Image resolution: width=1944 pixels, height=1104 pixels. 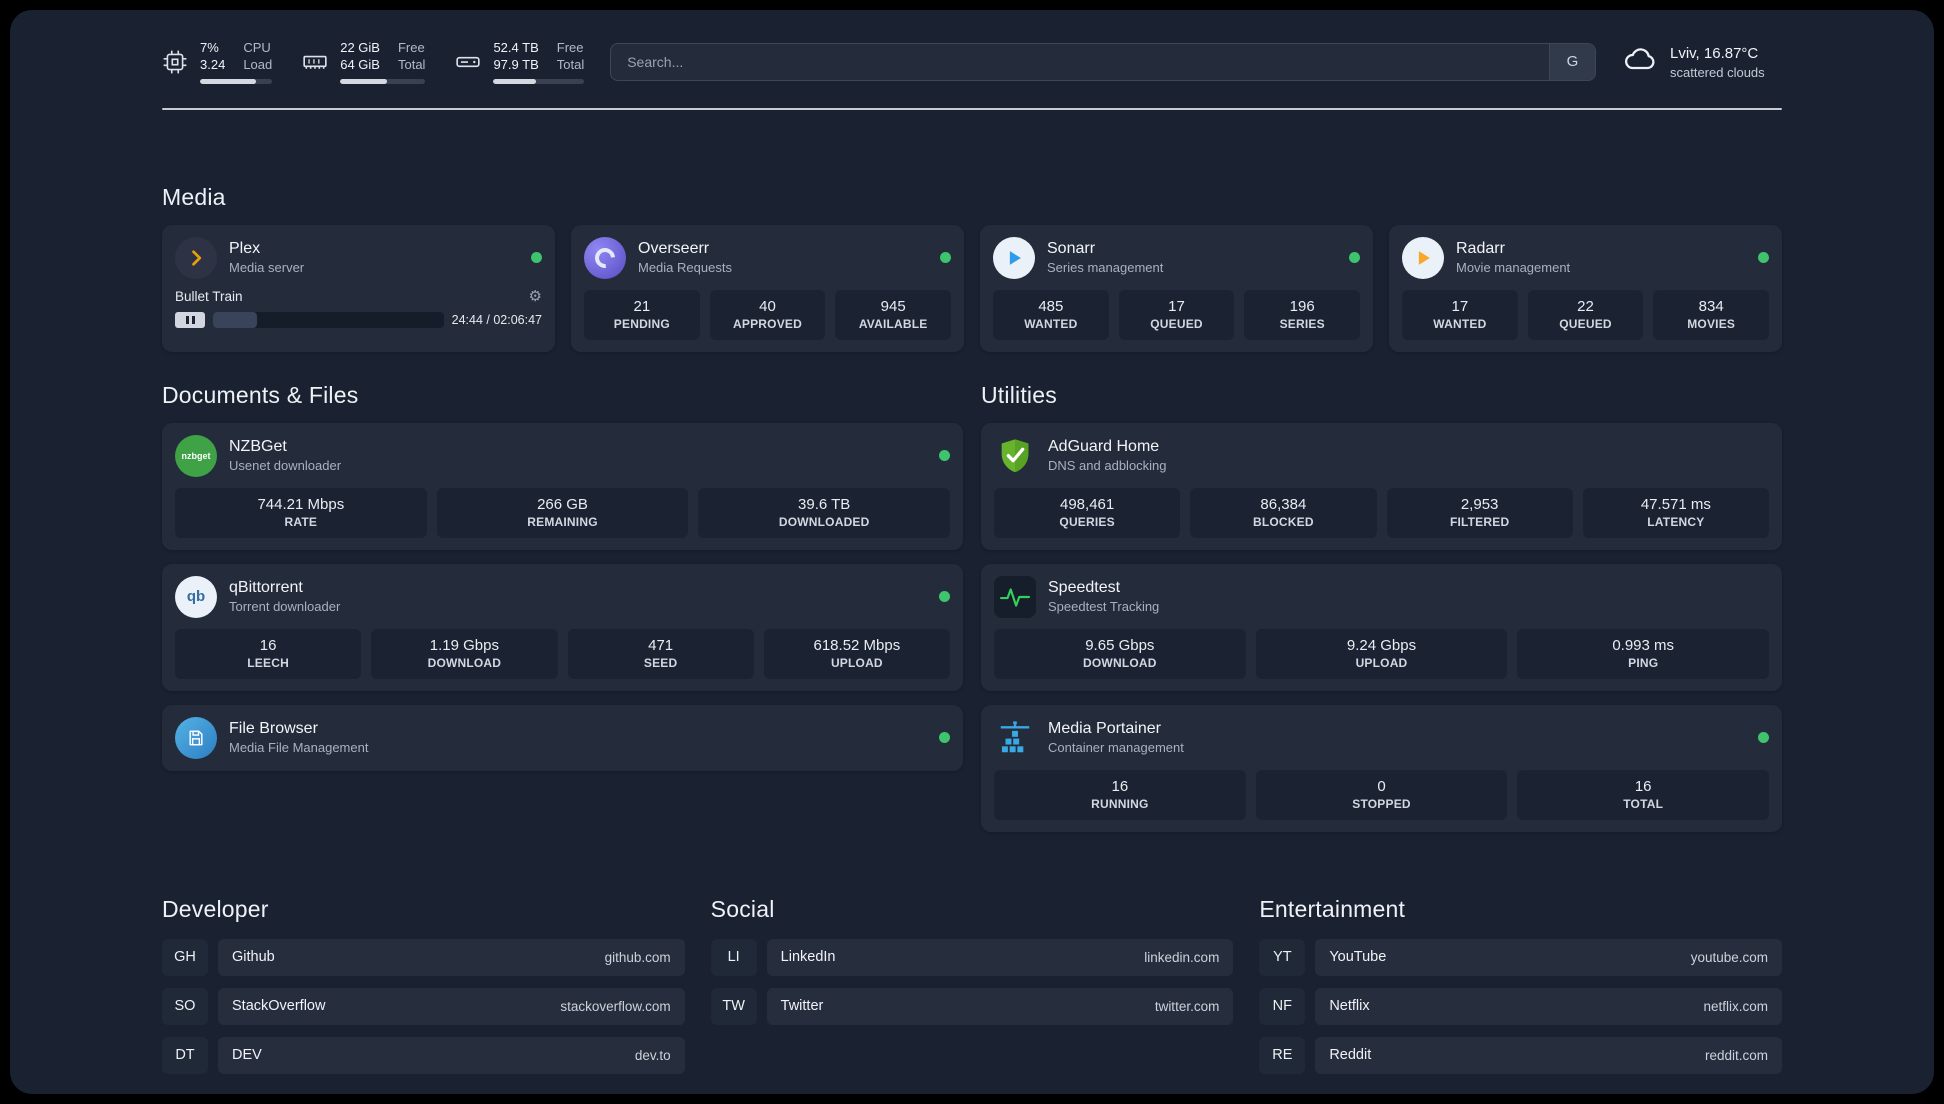 I want to click on weather-widget: Lviv, 16.87°C scattered clouds, so click(x=1702, y=61).